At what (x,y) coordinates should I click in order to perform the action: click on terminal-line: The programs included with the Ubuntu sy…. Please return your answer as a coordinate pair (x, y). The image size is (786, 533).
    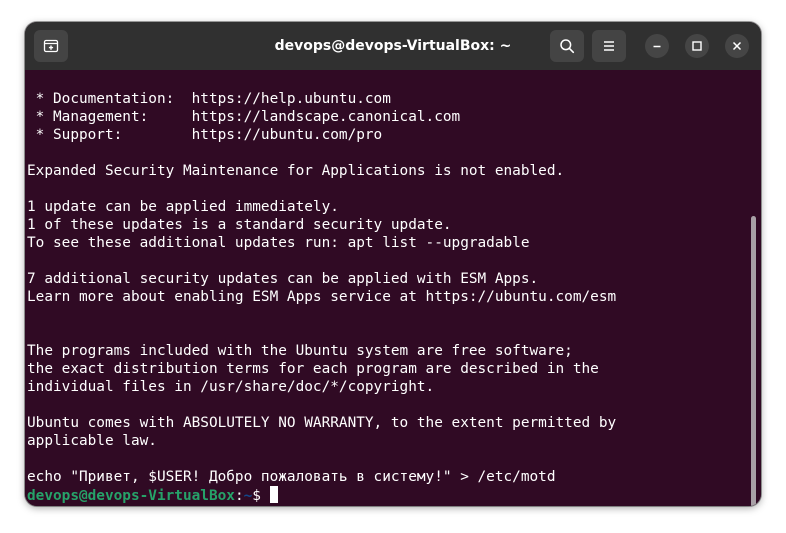
    Looking at the image, I should click on (300, 351).